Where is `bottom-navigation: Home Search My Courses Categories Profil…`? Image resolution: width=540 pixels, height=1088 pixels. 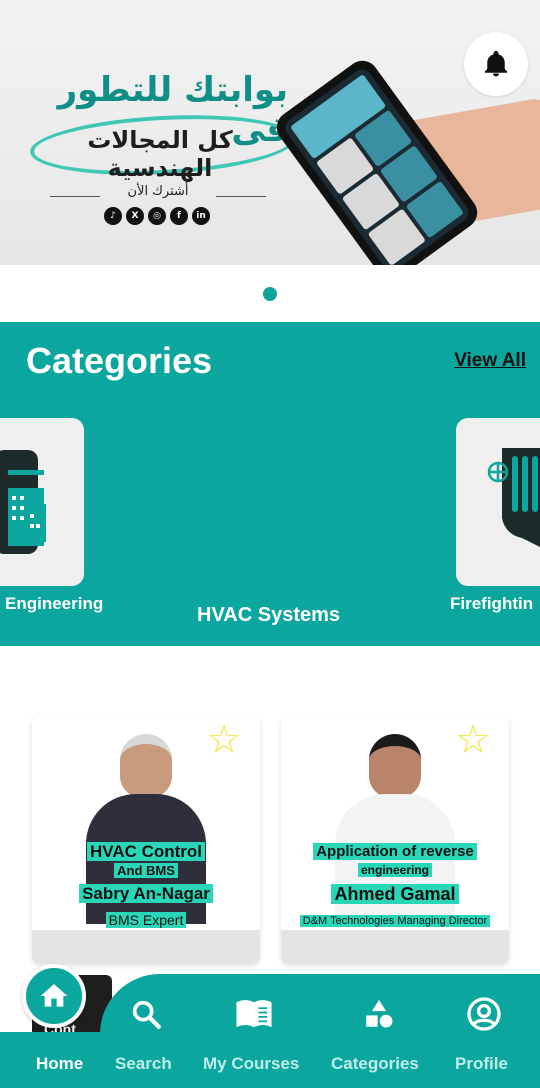 bottom-navigation: Home Search My Courses Categories Profil… is located at coordinates (270, 1026).